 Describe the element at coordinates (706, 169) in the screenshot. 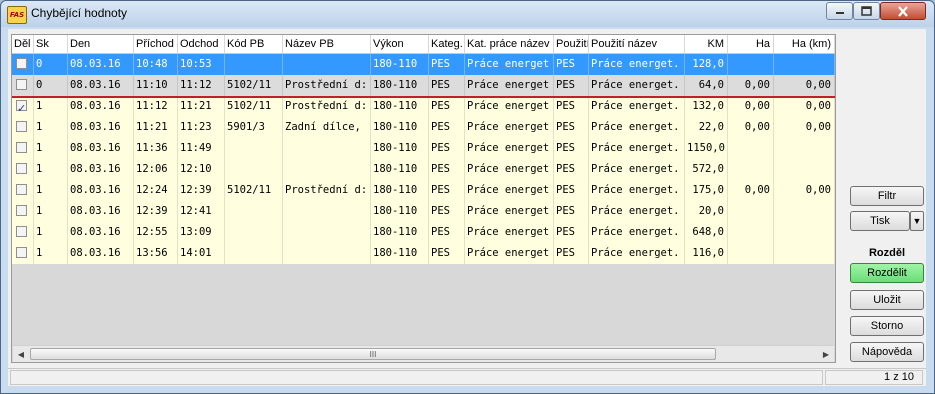

I see `cell-km: 572,0` at that location.